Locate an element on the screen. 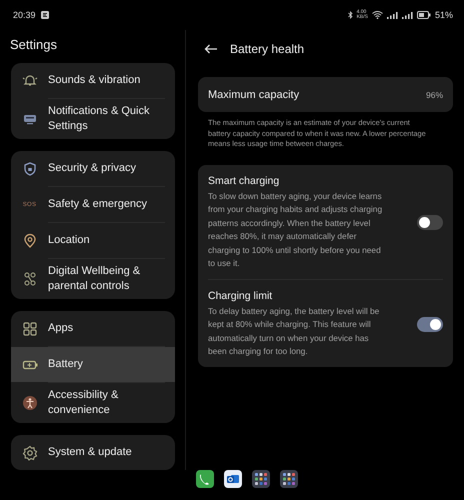  option-description: To slow down battery aging, your device learns from your charging habits and adjusts charging patterns accordingly. When the battery level reaches 80%, it may automatically defer charging to 100% until shortly before you need to use it. is located at coordinates (296, 230).